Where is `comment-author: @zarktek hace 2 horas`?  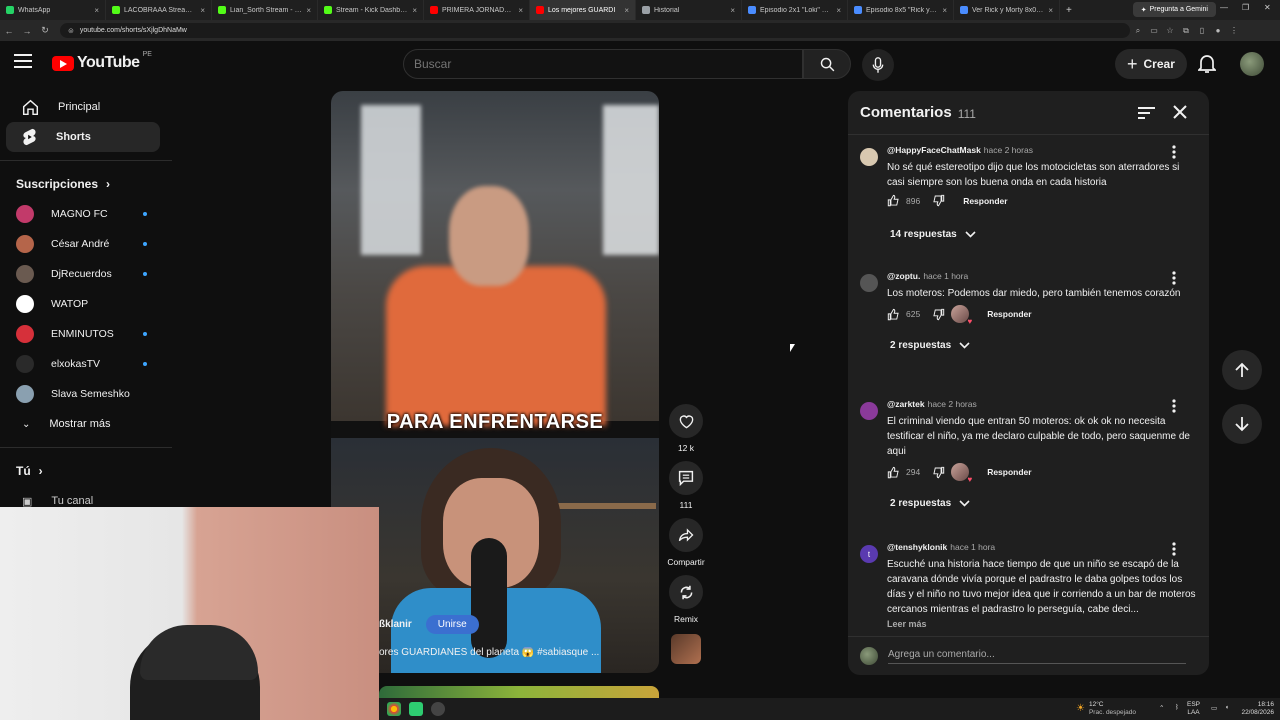 comment-author: @zarktek hace 2 horas is located at coordinates (932, 404).